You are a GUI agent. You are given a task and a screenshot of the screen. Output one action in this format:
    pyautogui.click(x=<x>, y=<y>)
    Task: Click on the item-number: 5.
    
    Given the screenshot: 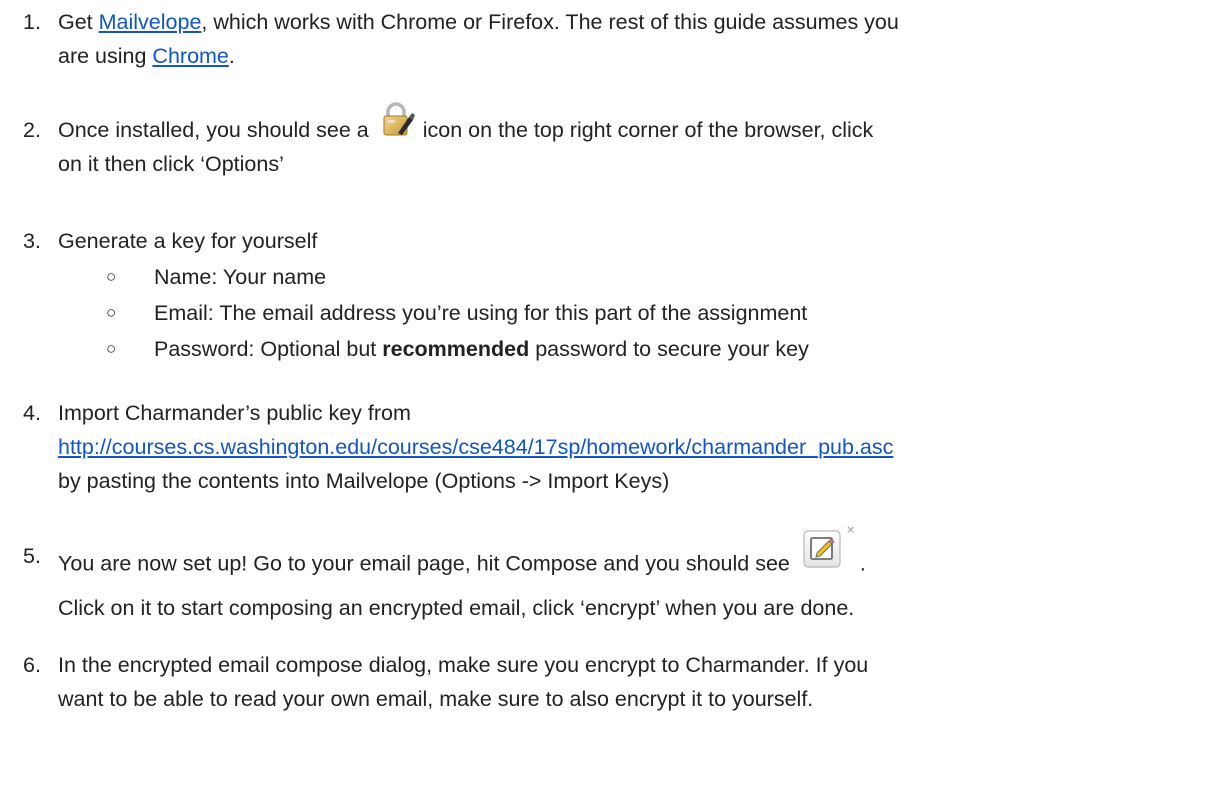 What is the action you would take?
    pyautogui.click(x=32, y=556)
    